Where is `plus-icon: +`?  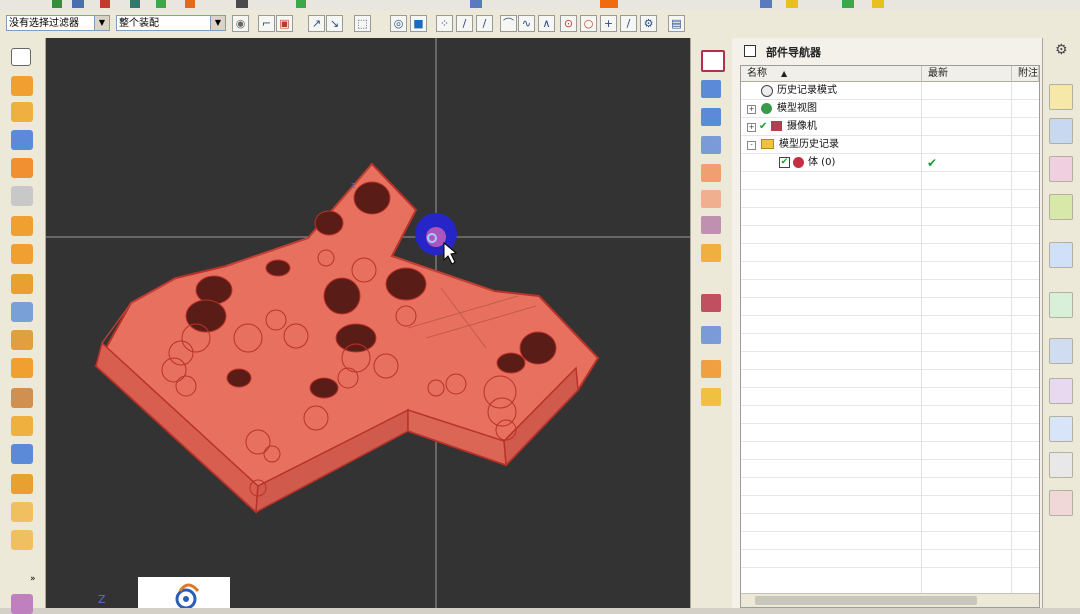 plus-icon: + is located at coordinates (608, 23).